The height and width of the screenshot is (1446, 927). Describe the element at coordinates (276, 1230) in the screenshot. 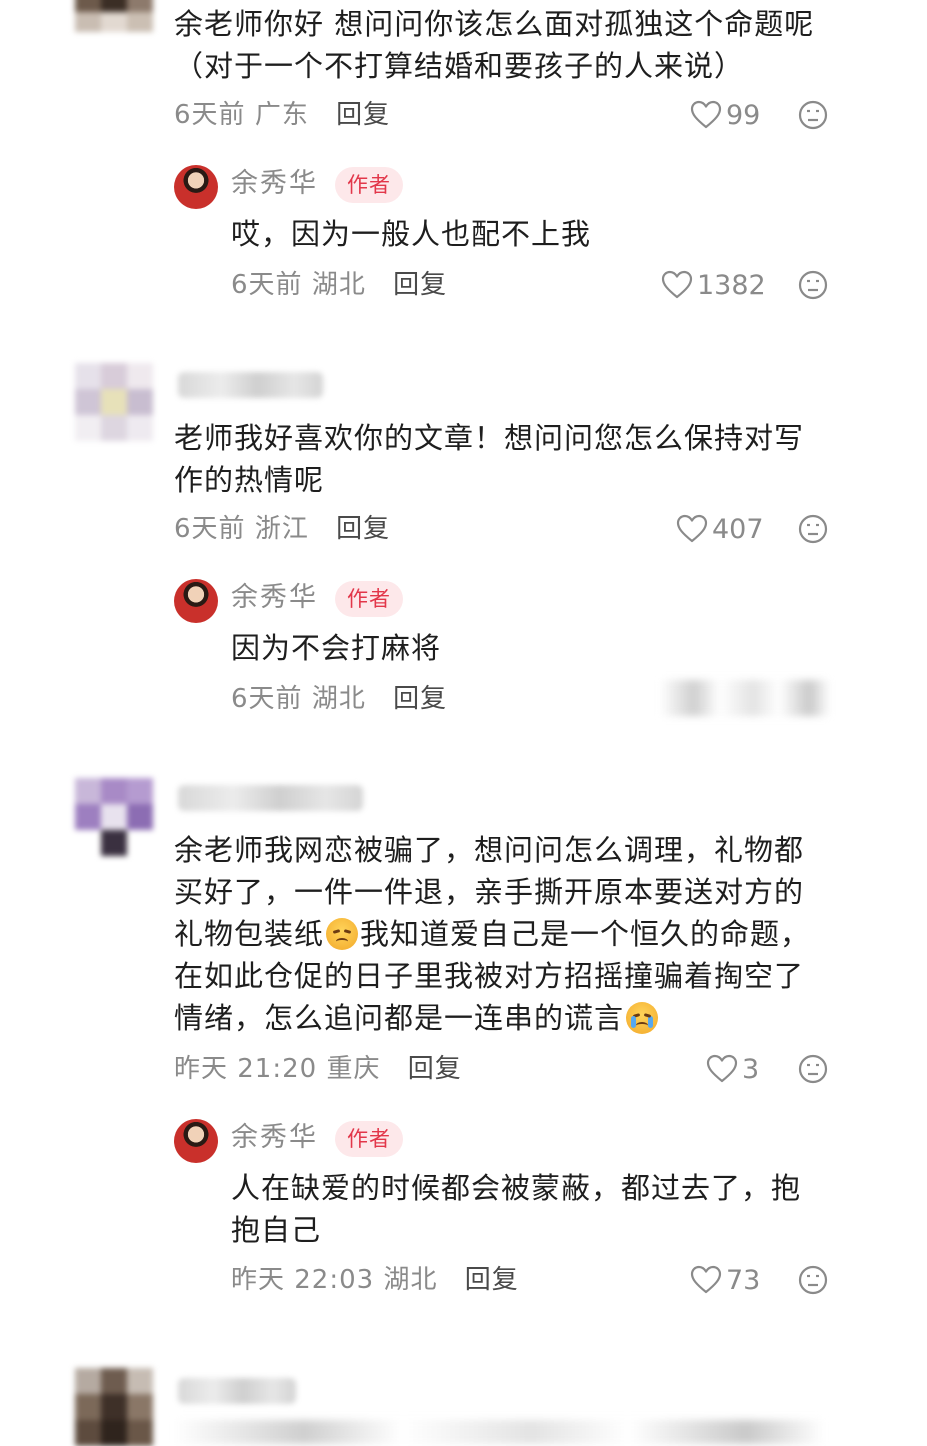

I see `reply-text: 抱自己` at that location.